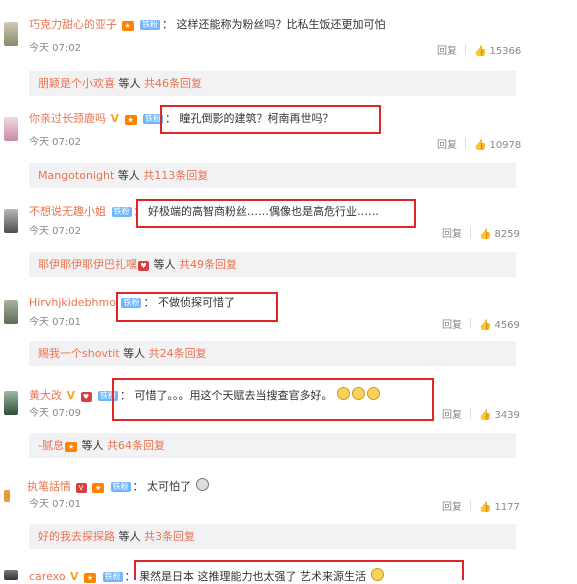  What do you see at coordinates (79, 353) in the screenshot?
I see `reply-username: 赐我一个shovtit` at bounding box center [79, 353].